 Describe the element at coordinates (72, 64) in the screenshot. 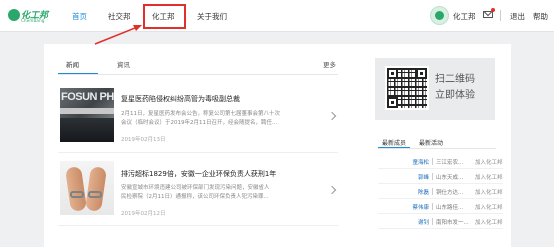

I see `tab-news: 新闻` at that location.